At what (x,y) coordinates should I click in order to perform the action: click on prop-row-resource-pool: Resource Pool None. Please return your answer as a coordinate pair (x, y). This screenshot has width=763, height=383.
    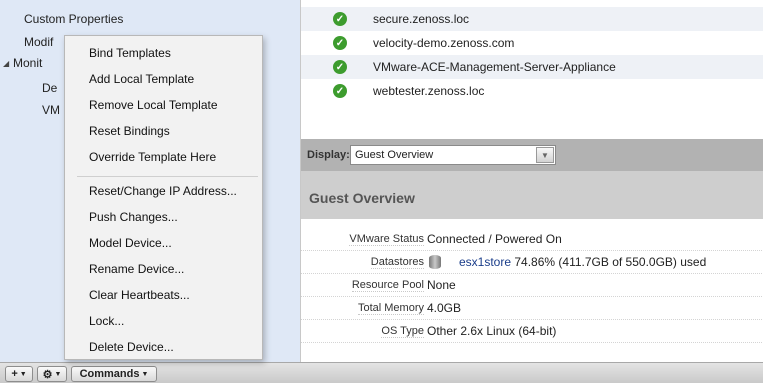
    Looking at the image, I should click on (532, 285).